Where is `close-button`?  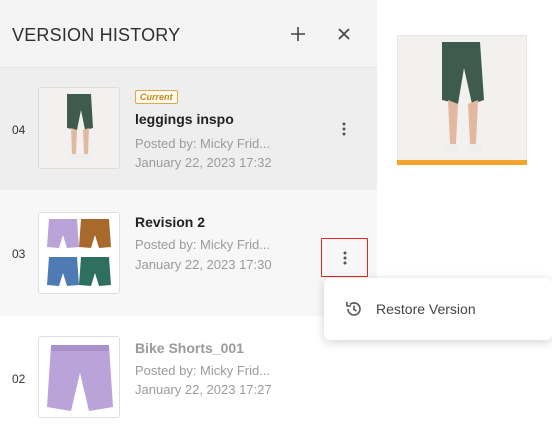
close-button is located at coordinates (344, 34).